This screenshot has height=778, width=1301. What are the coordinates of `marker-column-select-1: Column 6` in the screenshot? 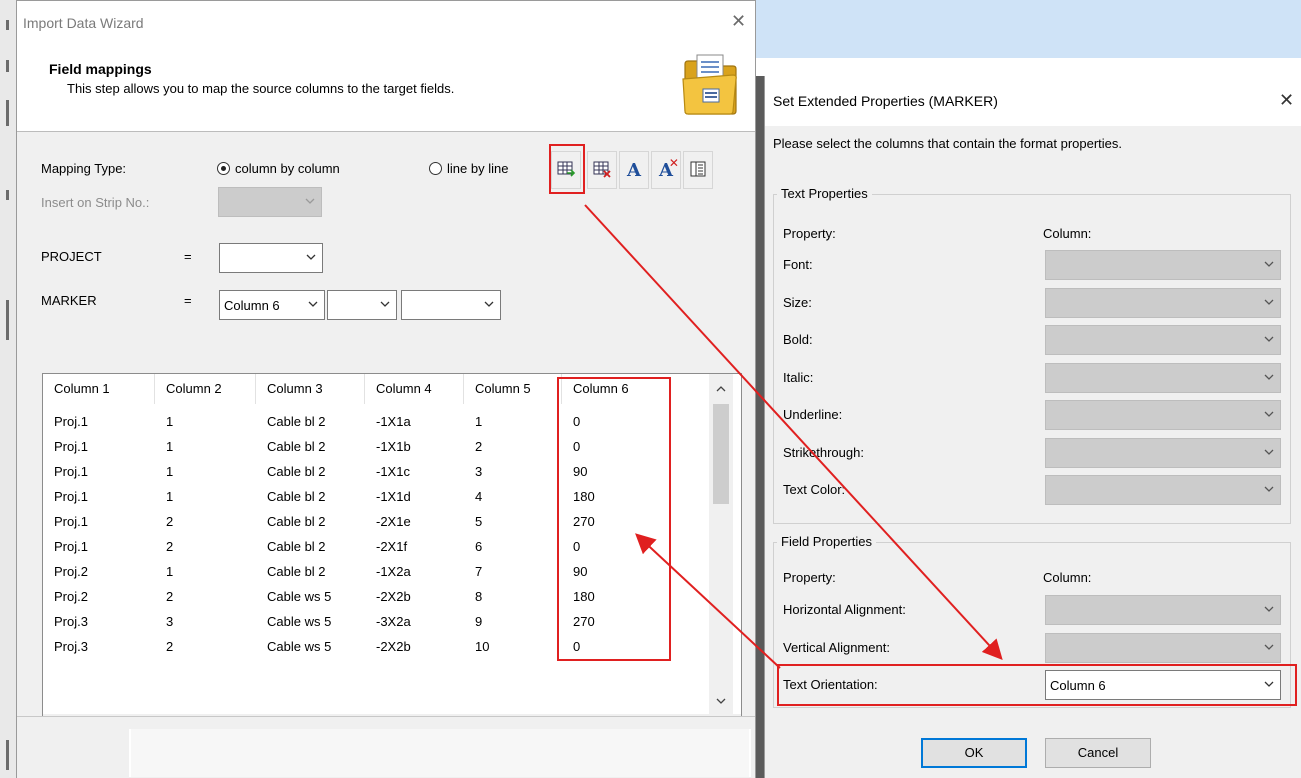 It's located at (272, 305).